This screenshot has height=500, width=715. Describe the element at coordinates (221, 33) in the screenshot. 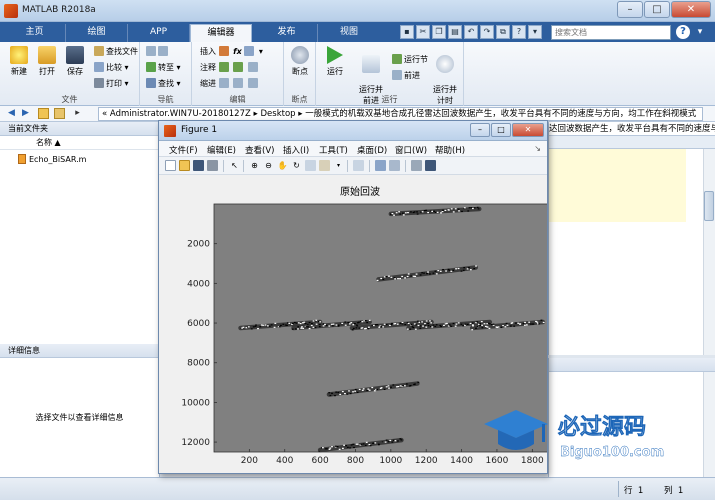

I see `tab-editor: 编辑器` at that location.